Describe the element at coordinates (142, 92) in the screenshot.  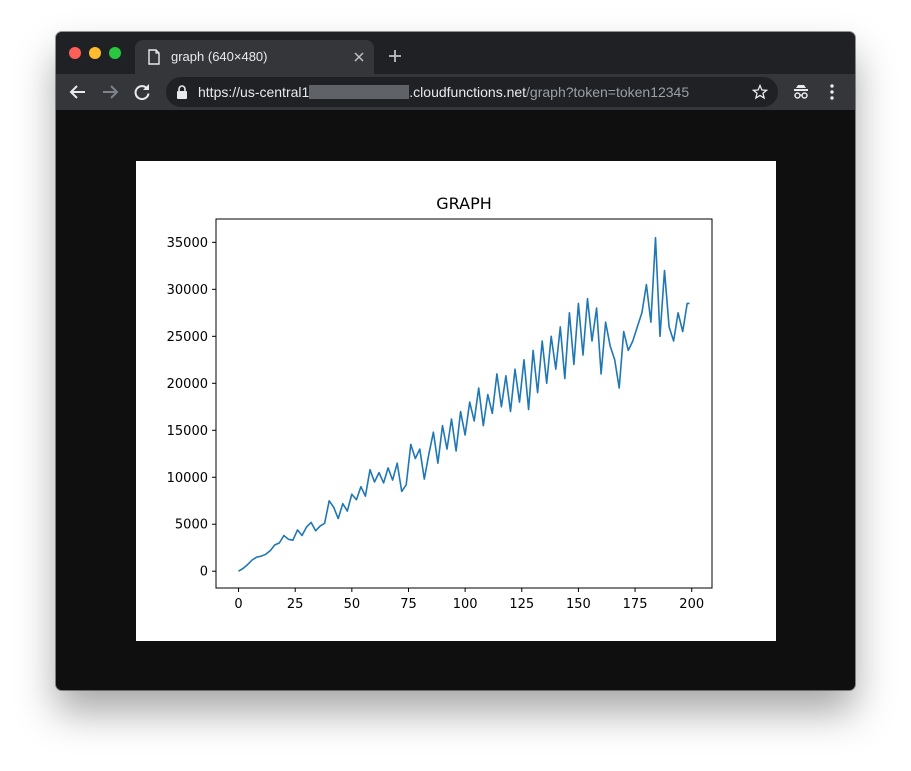
I see `reload-icon` at that location.